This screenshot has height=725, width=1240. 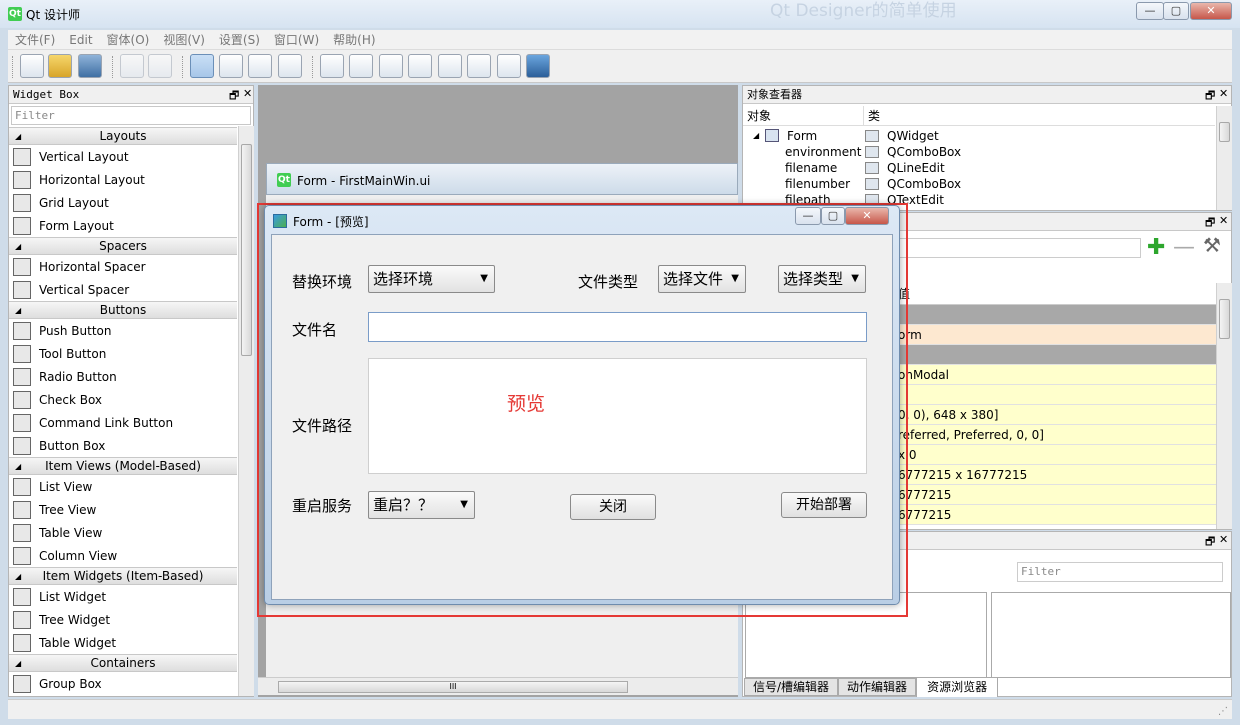 I want to click on widget-category: ◢ Buttons, so click(x=123, y=310).